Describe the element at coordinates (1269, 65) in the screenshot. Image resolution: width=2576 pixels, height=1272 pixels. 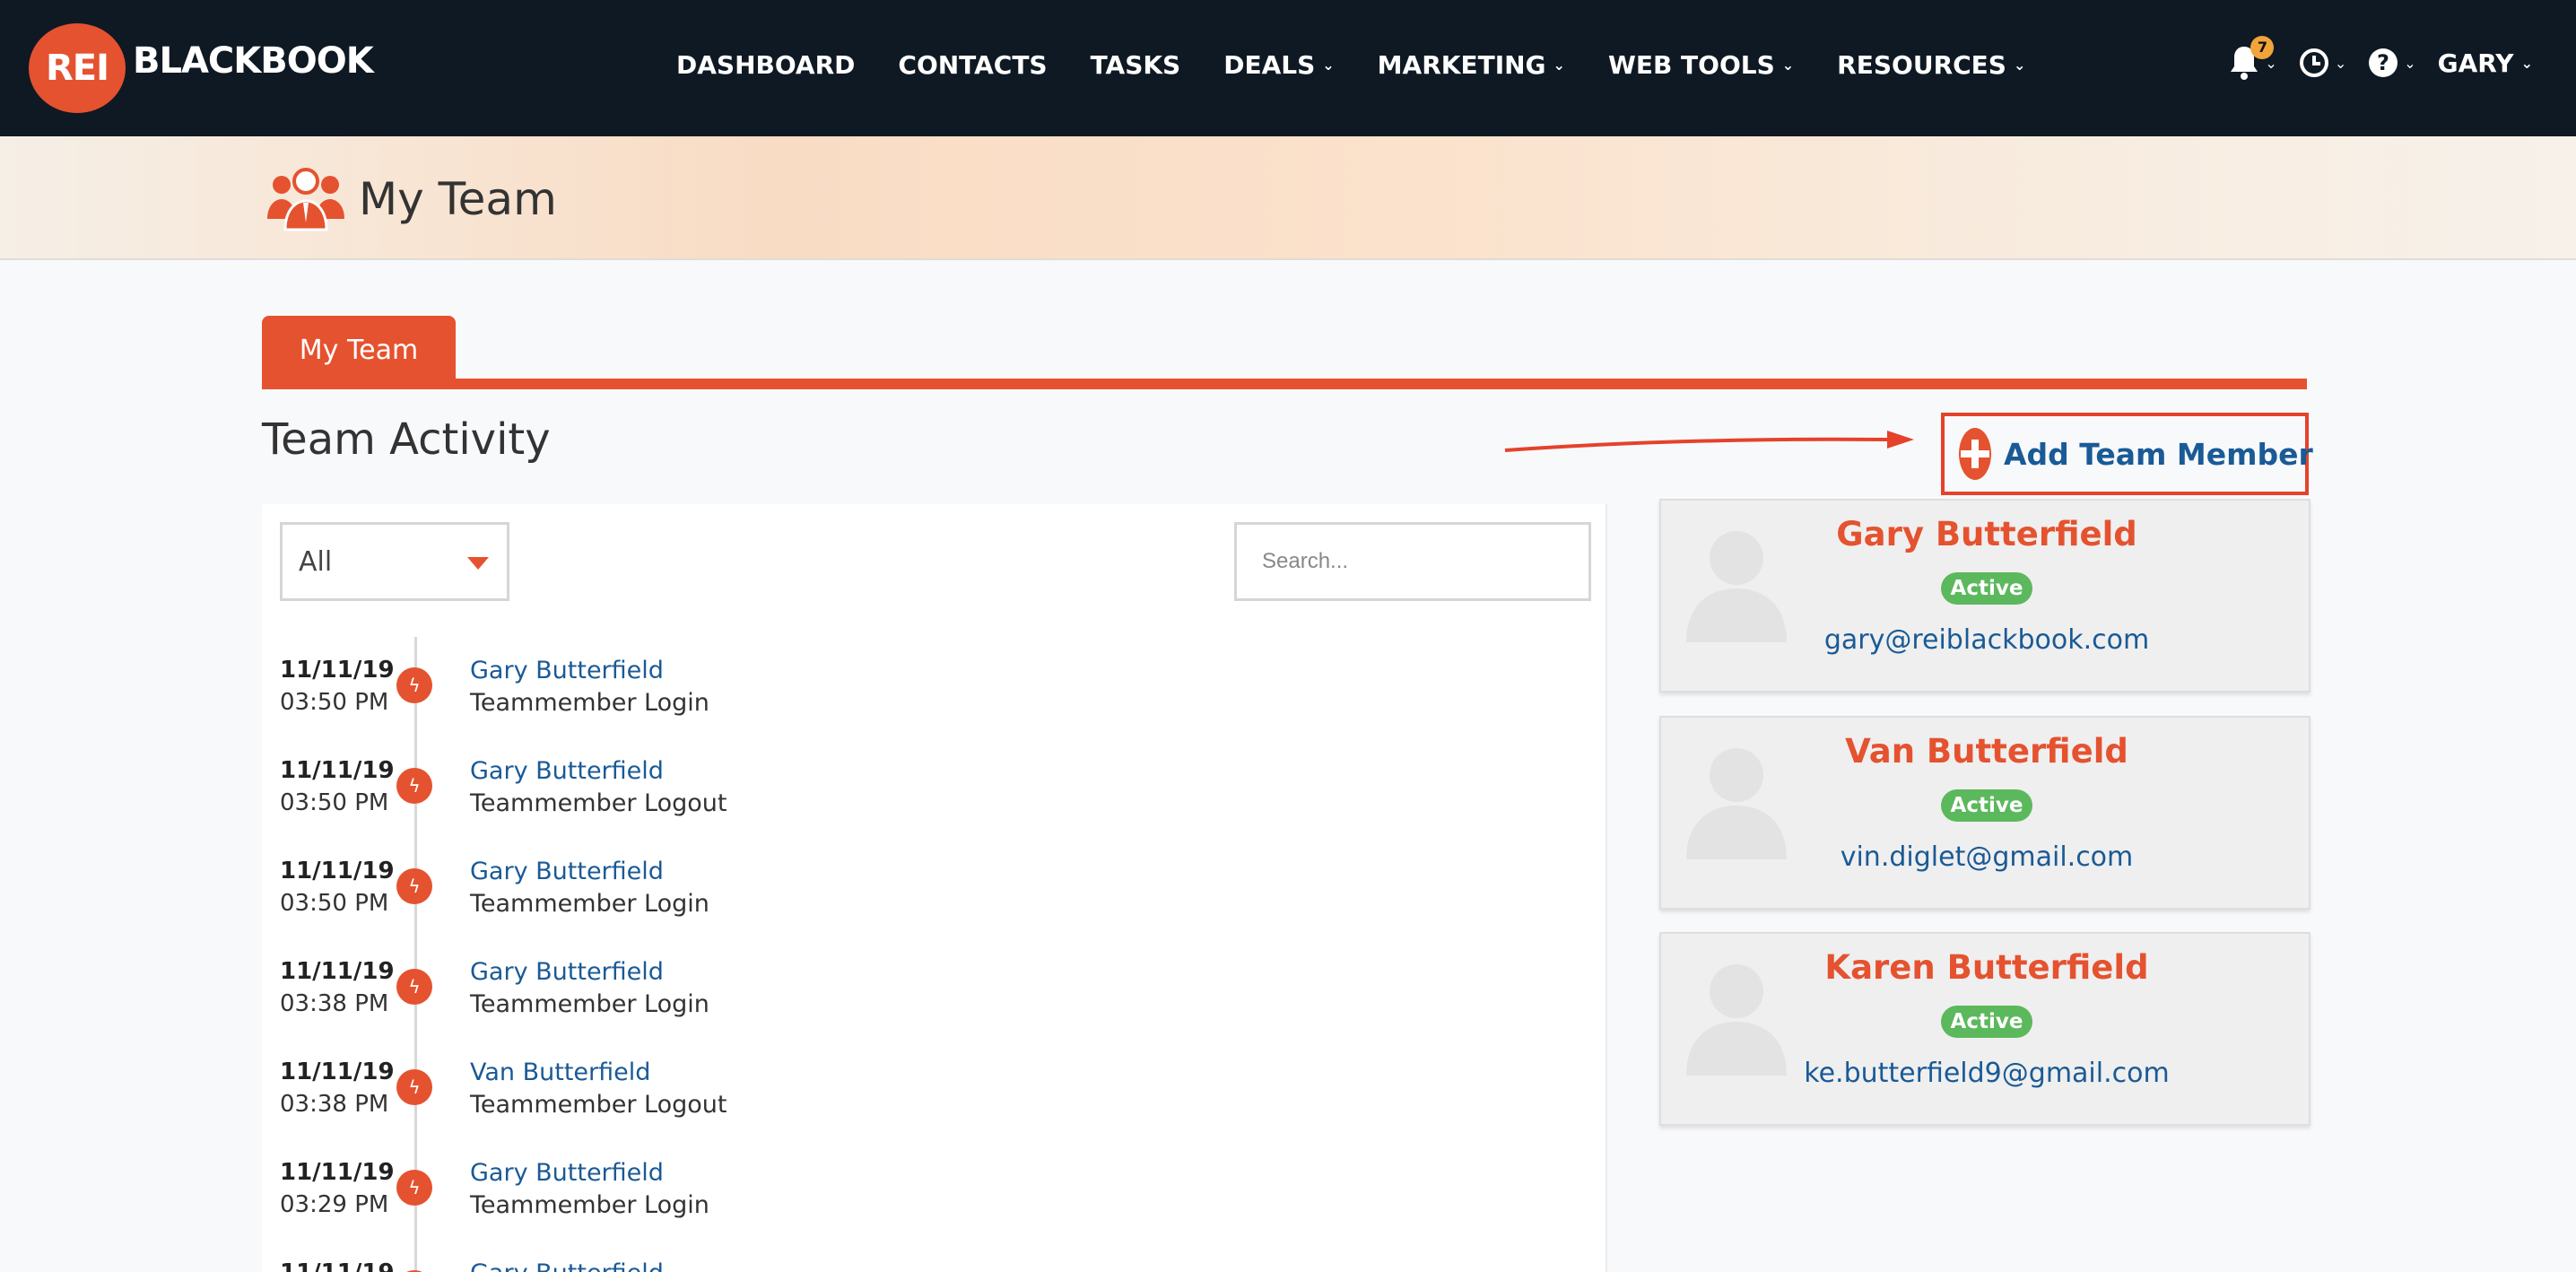
I see `nav-label: DEALS` at that location.